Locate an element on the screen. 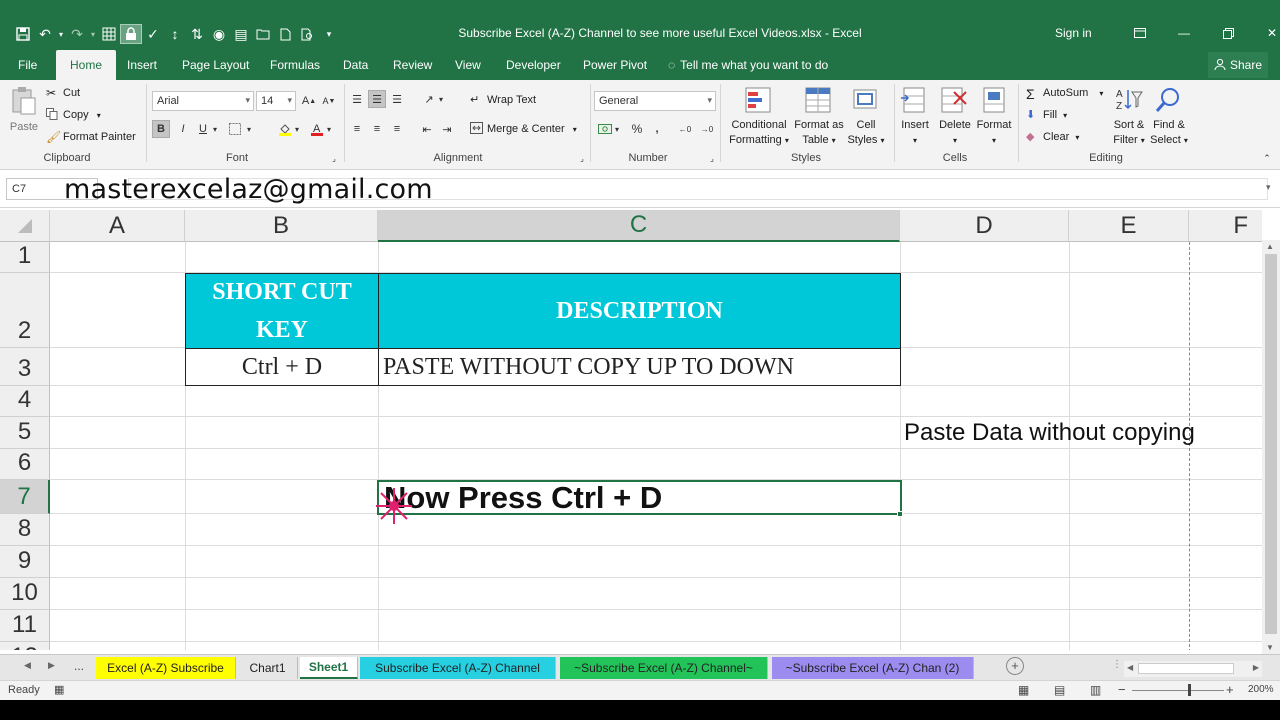 The width and height of the screenshot is (1280, 720). merge-center-button: Merge & Center ▾ is located at coordinates (523, 129).